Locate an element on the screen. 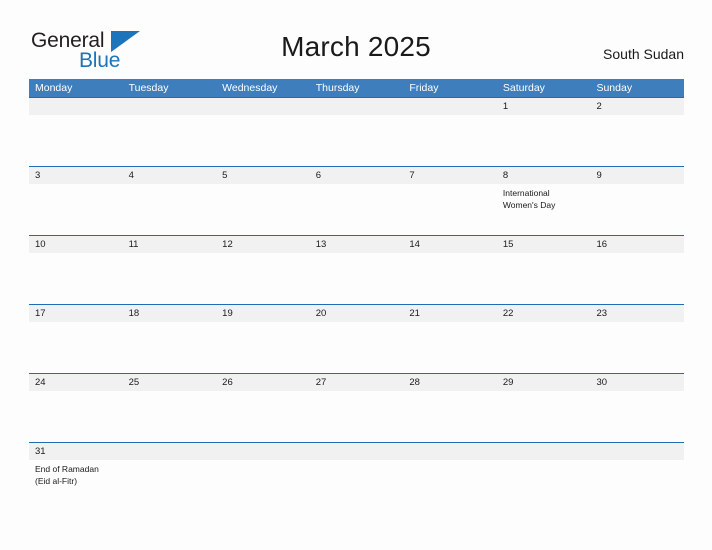 Image resolution: width=712 pixels, height=550 pixels. date-number-band: 31 is located at coordinates (356, 451).